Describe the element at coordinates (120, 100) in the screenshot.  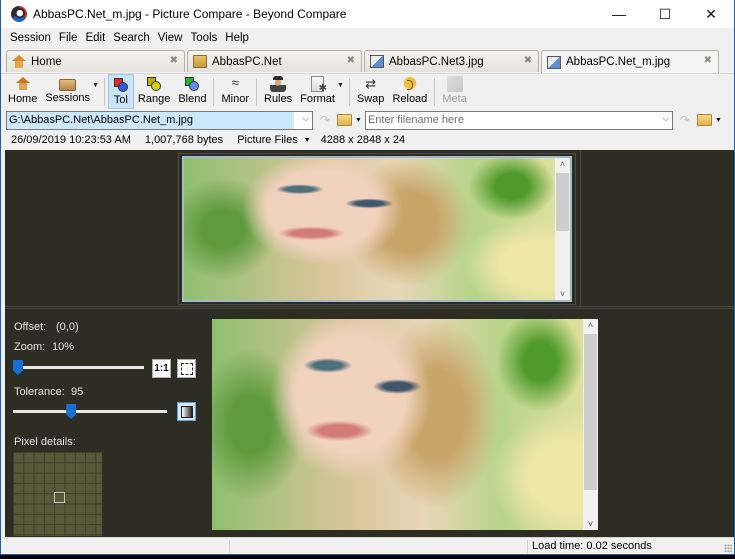
I see `tol-button-label: Tol` at that location.